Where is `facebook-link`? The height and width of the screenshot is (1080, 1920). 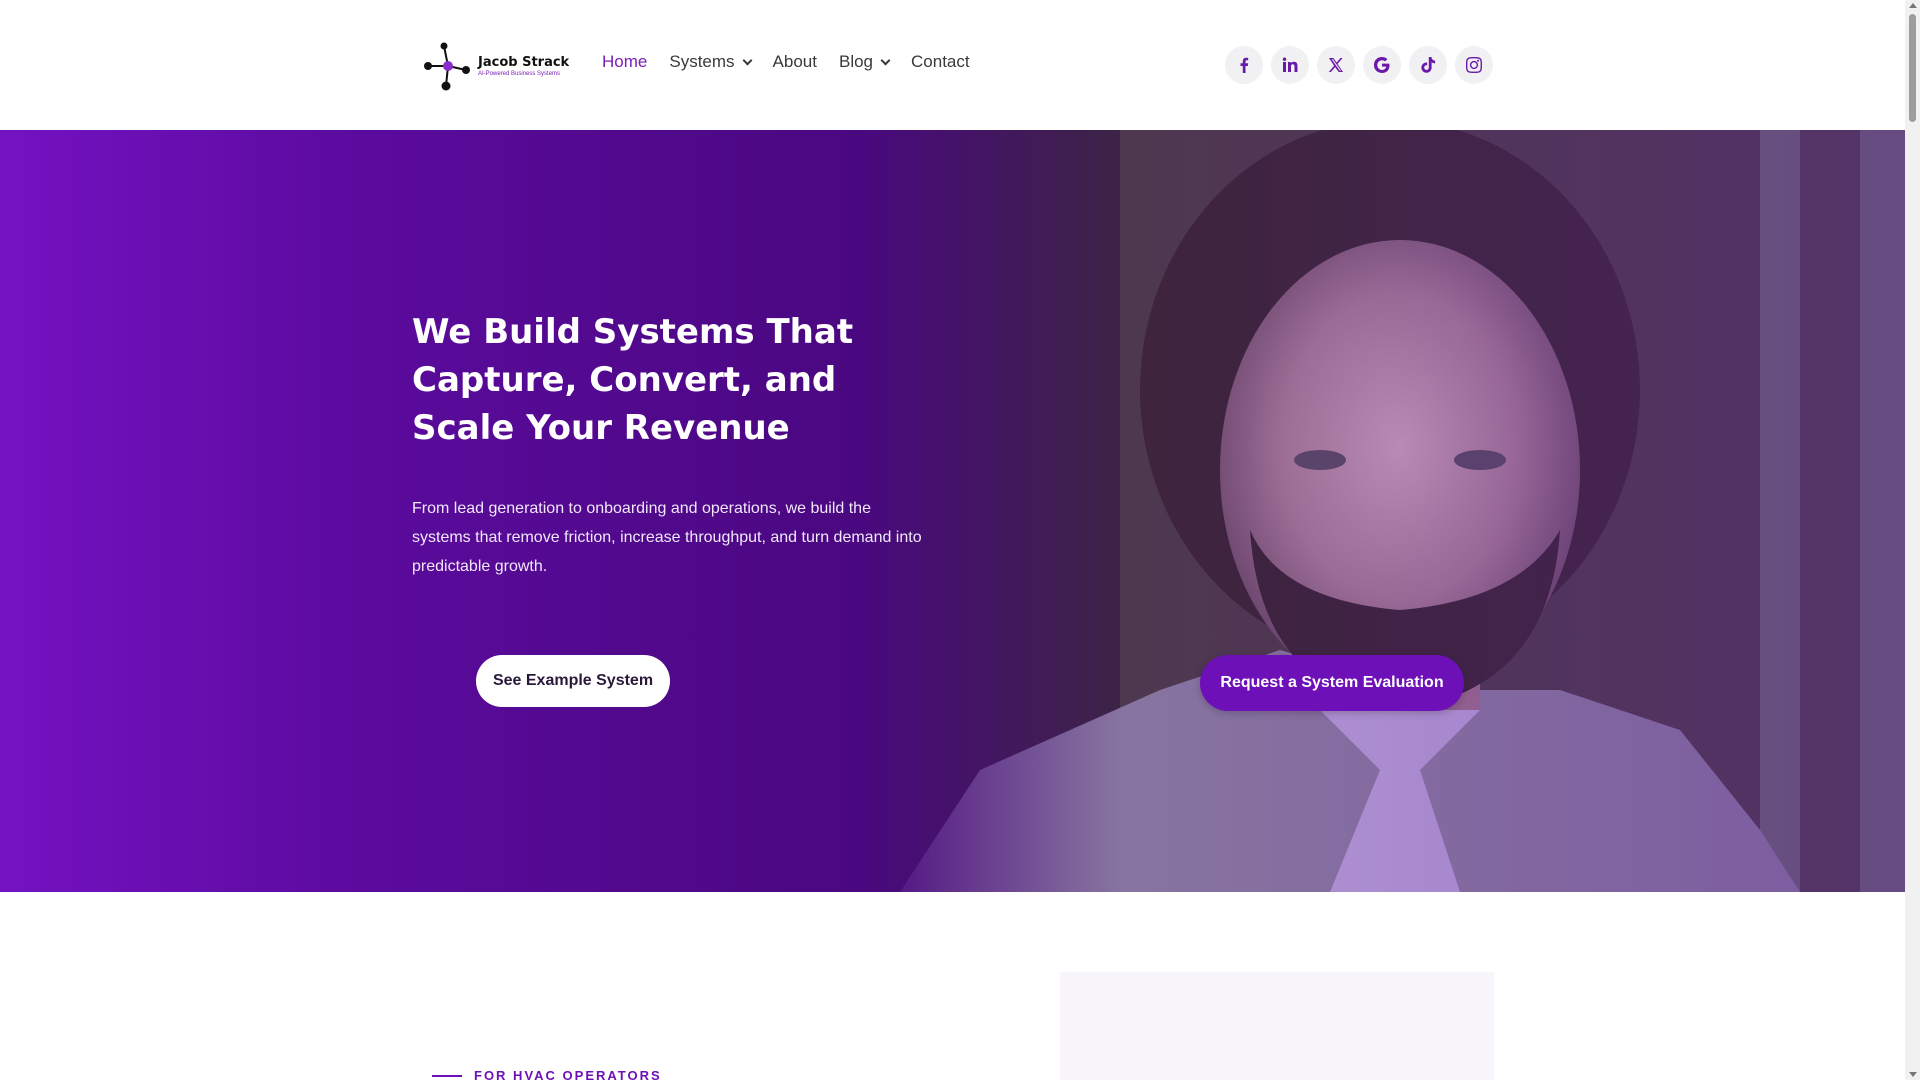
facebook-link is located at coordinates (1244, 65).